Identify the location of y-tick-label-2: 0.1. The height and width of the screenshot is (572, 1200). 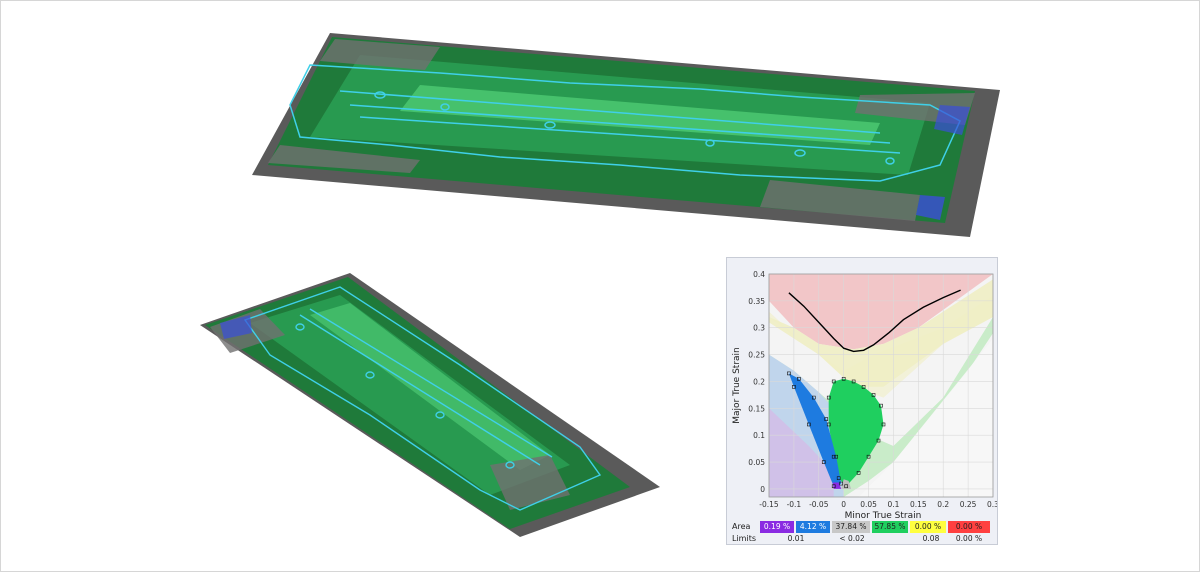
(759, 435).